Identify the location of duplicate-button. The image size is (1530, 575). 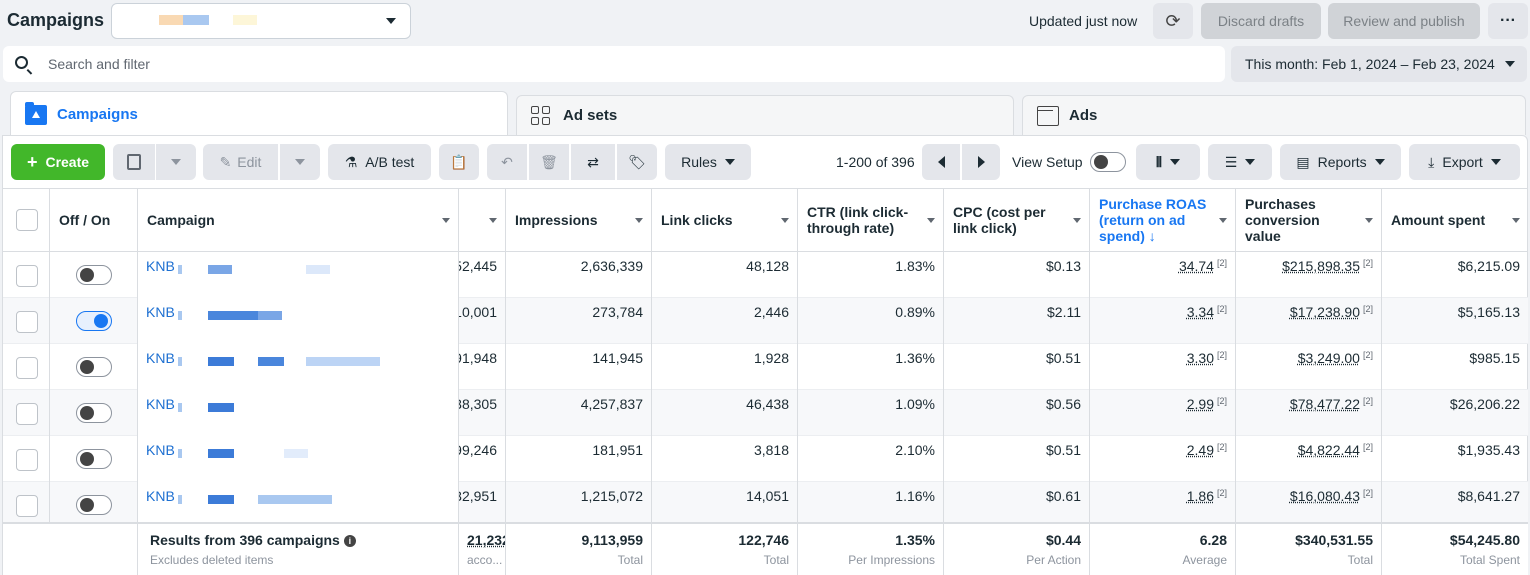
(134, 162).